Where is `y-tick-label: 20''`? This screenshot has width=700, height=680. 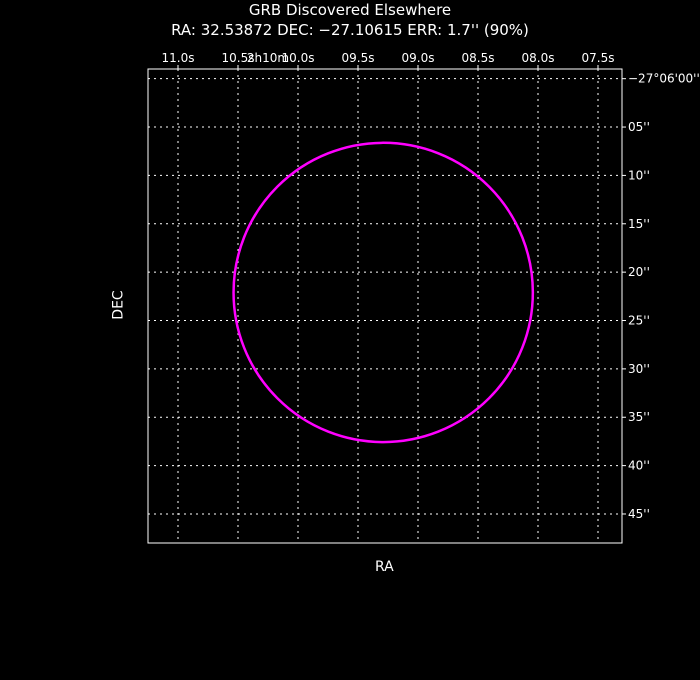 y-tick-label: 20'' is located at coordinates (639, 272).